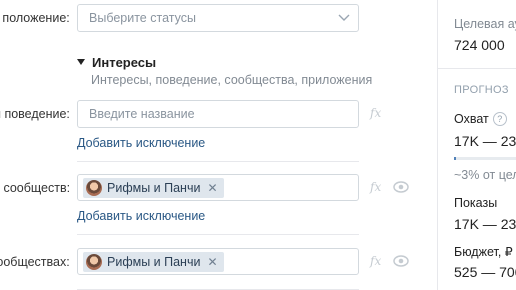 This screenshot has height=290, width=516. What do you see at coordinates (218, 114) in the screenshot?
I see `behavior-input: Введите название` at bounding box center [218, 114].